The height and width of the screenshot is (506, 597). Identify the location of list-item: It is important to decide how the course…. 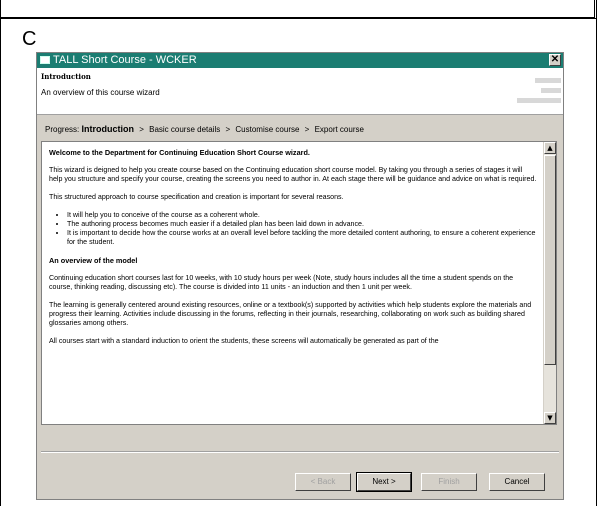
(302, 238).